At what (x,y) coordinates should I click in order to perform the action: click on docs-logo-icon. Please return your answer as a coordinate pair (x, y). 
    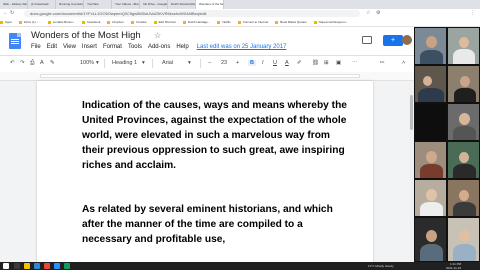
    Looking at the image, I should click on (15, 41).